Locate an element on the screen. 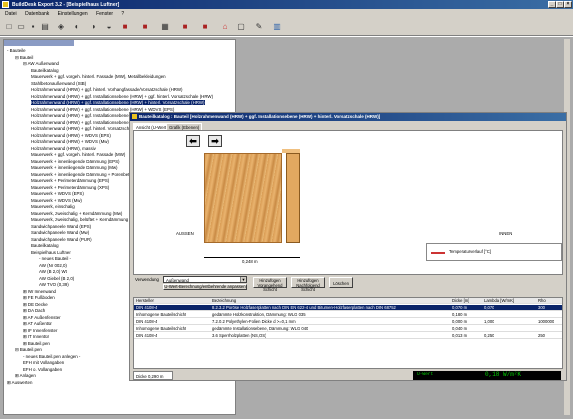 The image size is (573, 419). tree-item: Sandwichpaneele Wand (EPS) is located at coordinates (61, 226).